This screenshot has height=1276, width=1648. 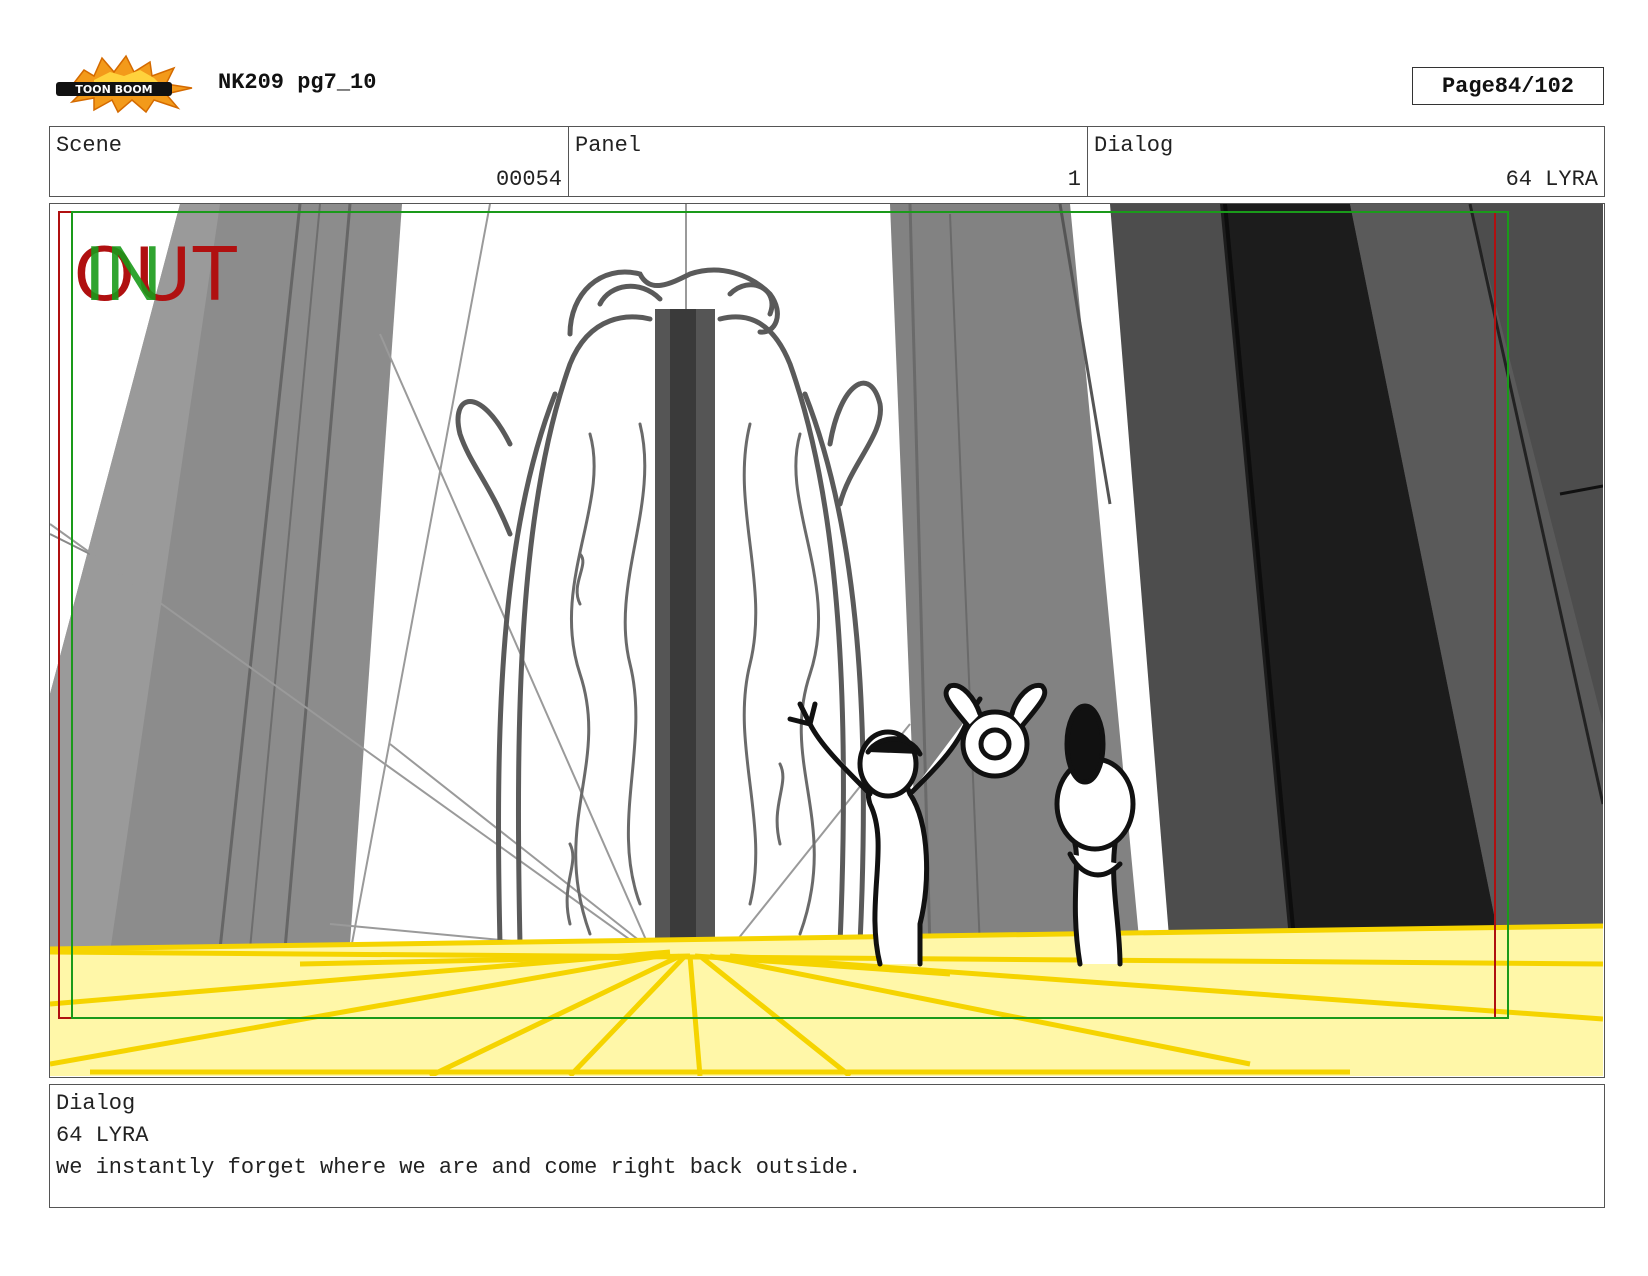 I want to click on panel-label: Panel, so click(x=608, y=145).